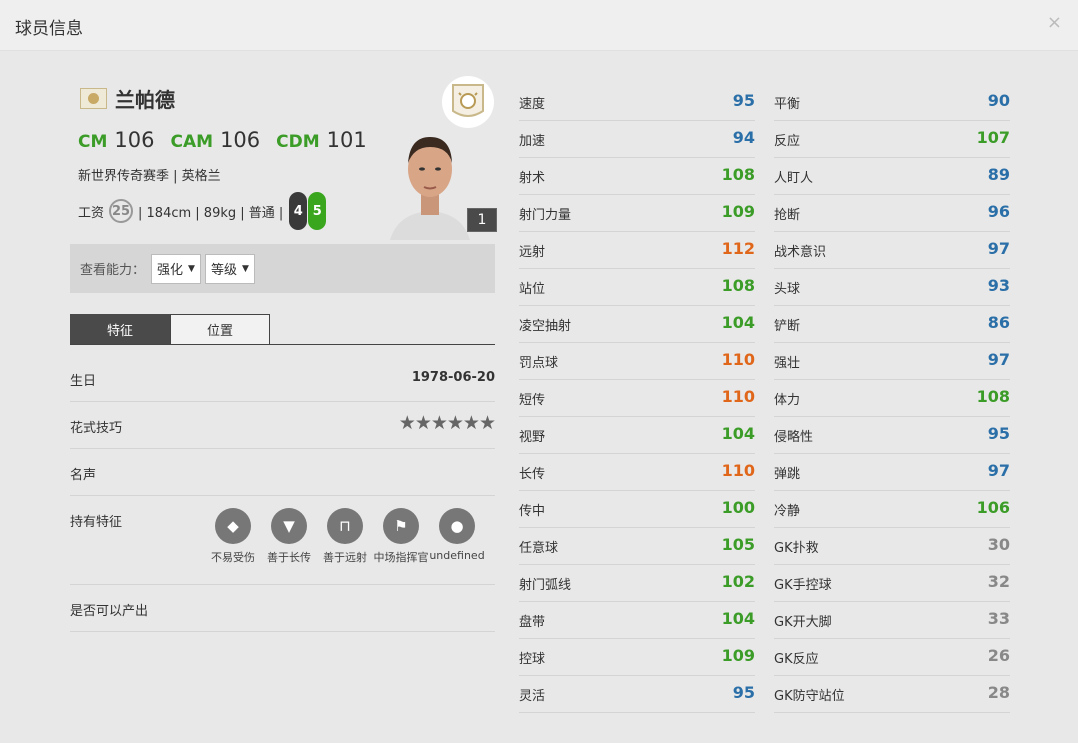 The height and width of the screenshot is (743, 1078). What do you see at coordinates (191, 268) in the screenshot?
I see `chevron-down-icon: ▼` at bounding box center [191, 268].